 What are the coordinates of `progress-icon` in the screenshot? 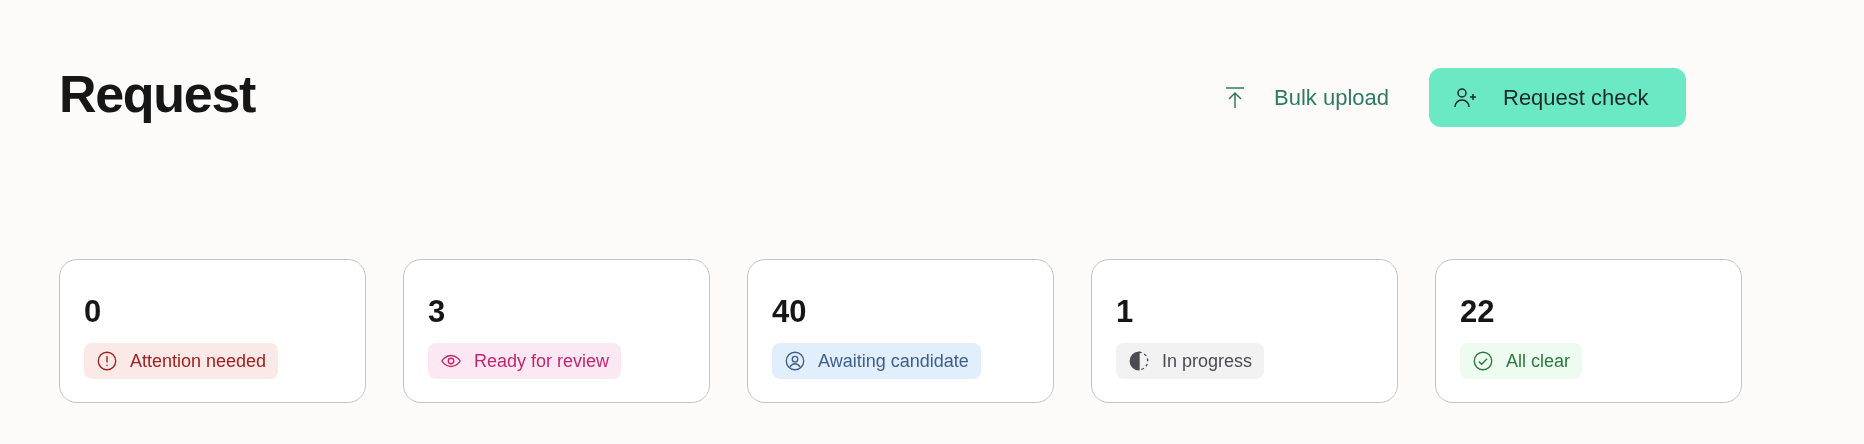 It's located at (1139, 361).